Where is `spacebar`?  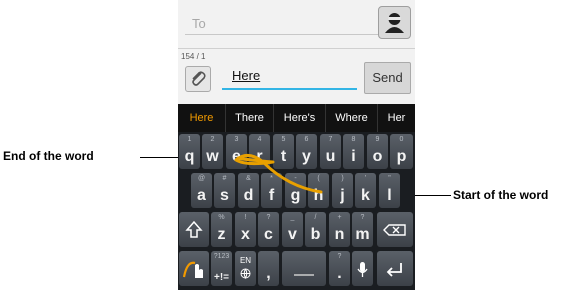 spacebar is located at coordinates (304, 268).